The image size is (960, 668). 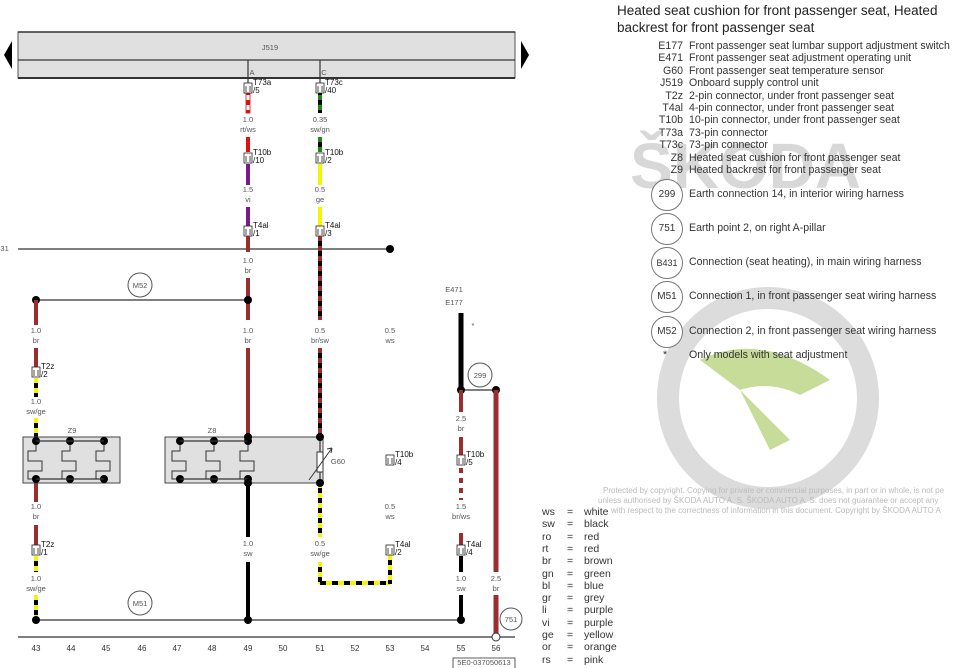 I want to click on color-code: ge, so click(x=548, y=635).